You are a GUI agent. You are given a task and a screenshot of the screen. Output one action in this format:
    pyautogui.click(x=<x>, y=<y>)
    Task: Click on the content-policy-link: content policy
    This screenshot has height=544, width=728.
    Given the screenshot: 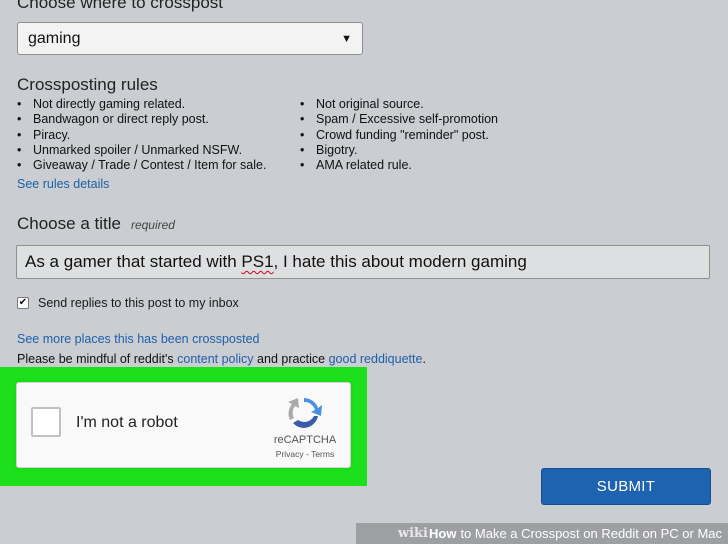 What is the action you would take?
    pyautogui.click(x=215, y=359)
    